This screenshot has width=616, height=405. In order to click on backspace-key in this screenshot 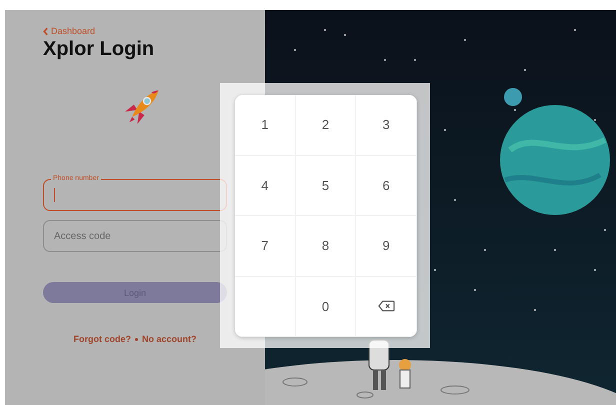, I will do `click(386, 306)`.